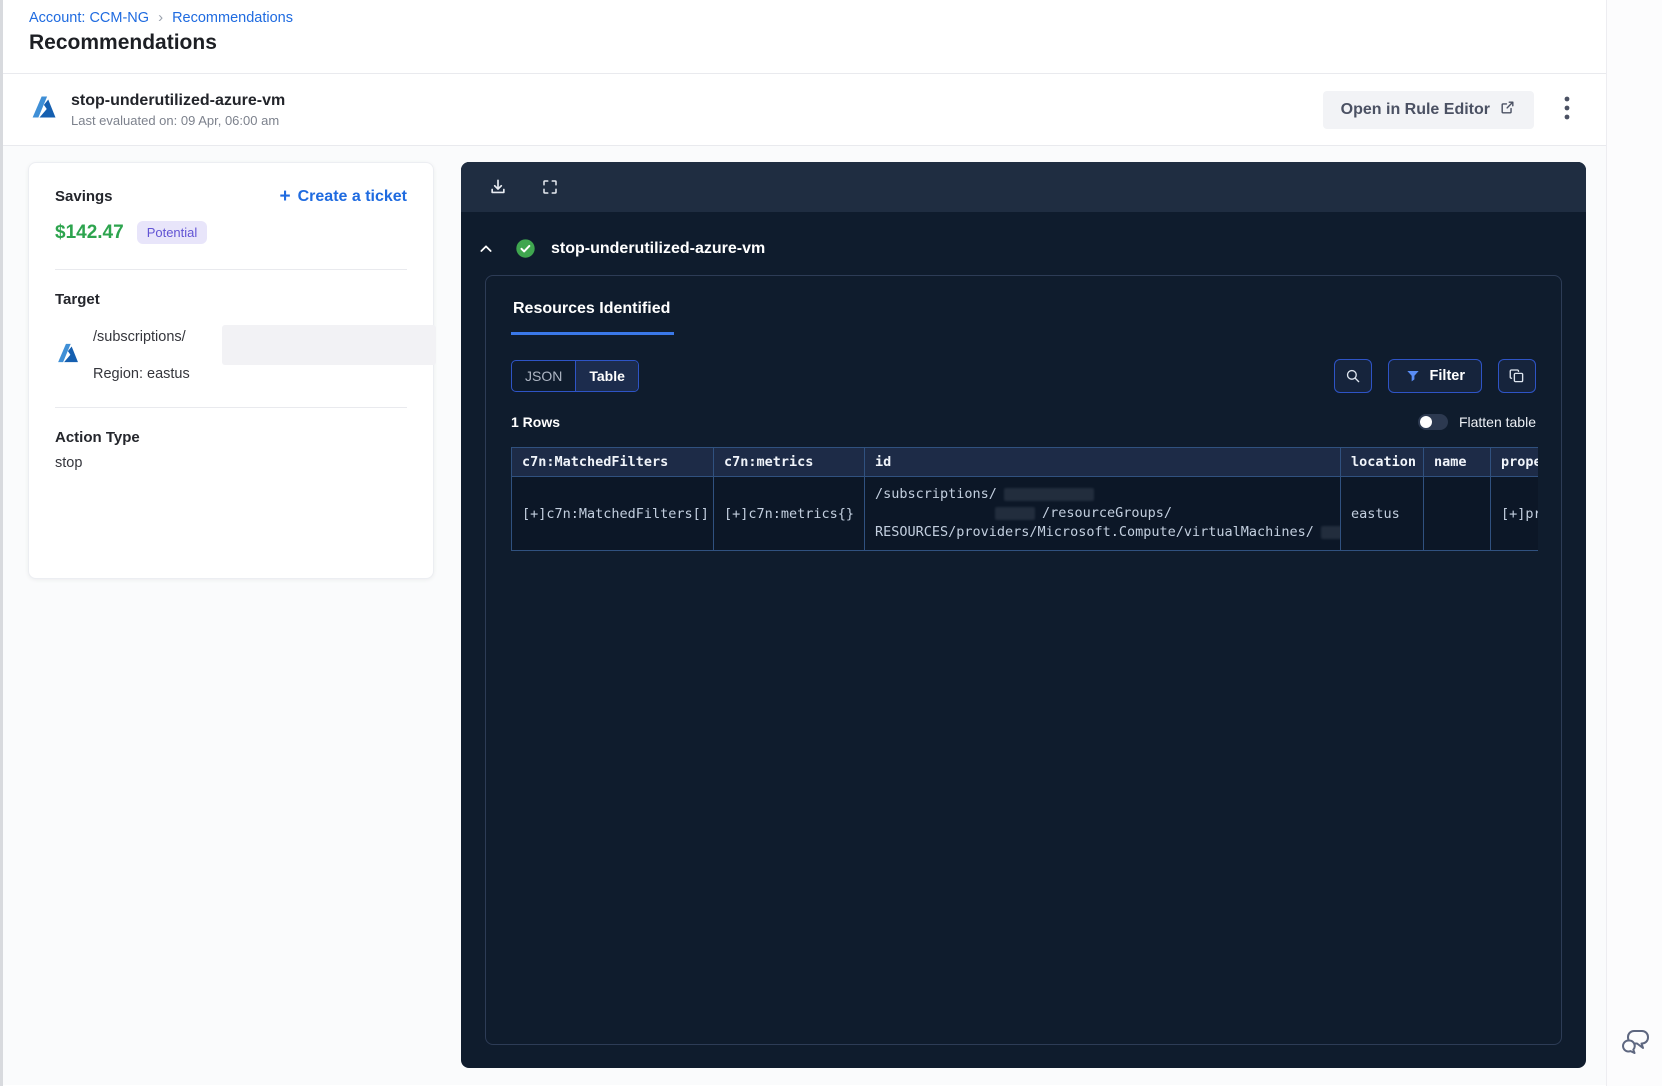  Describe the element at coordinates (817, 17) in the screenshot. I see `breadcrumb: Account: CCM-NG › Recommendations` at that location.